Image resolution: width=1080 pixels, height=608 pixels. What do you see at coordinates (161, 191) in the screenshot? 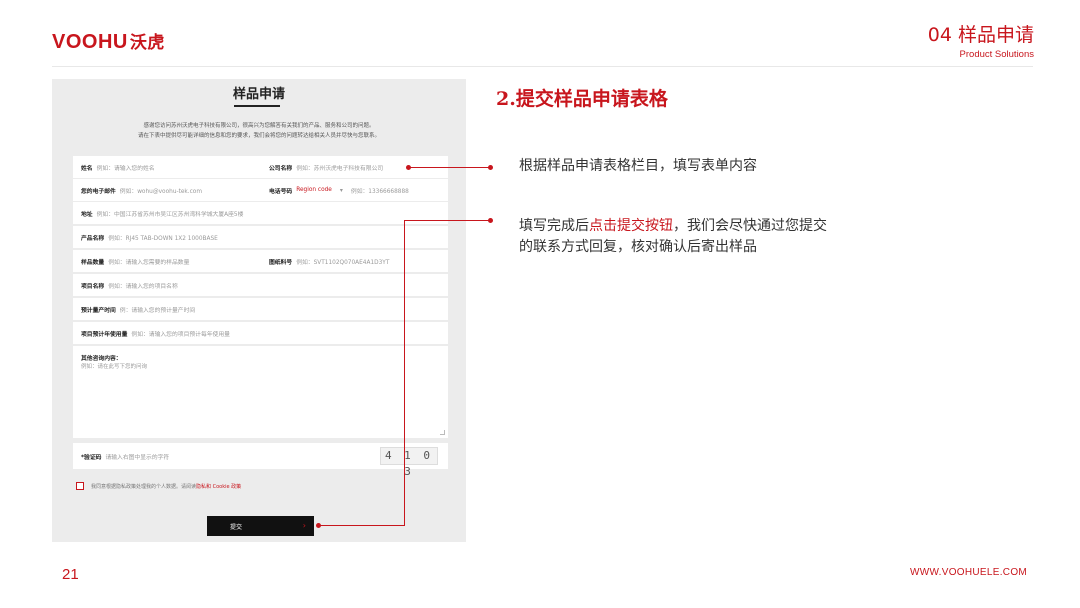
I see `email-placeholder: 例如：wohu@voohu-tek.com` at bounding box center [161, 191].